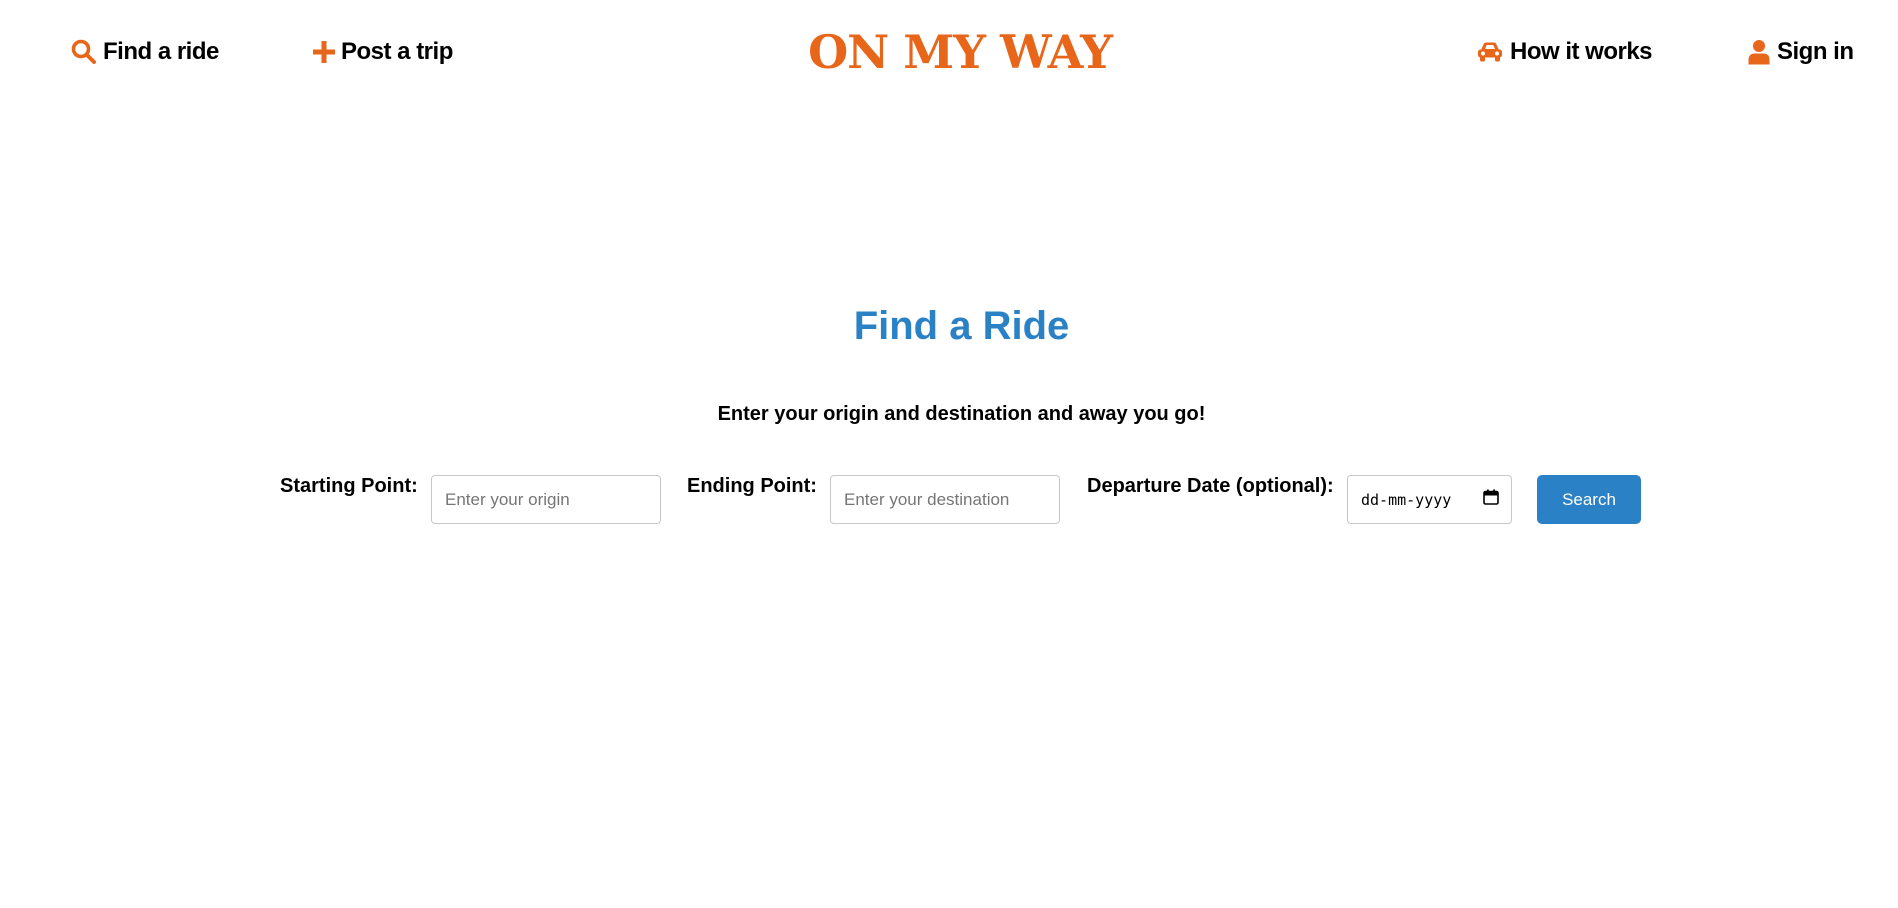  I want to click on nav-post-trip-label: Post a trip, so click(397, 51).